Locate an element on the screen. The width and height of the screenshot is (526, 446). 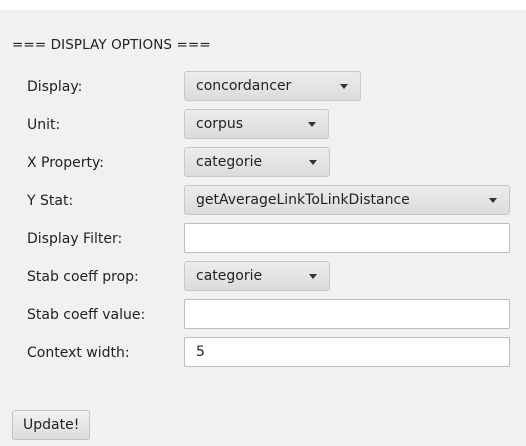
stab-coeff-prop-row: Stab coeff prop: categorie is located at coordinates (263, 277).